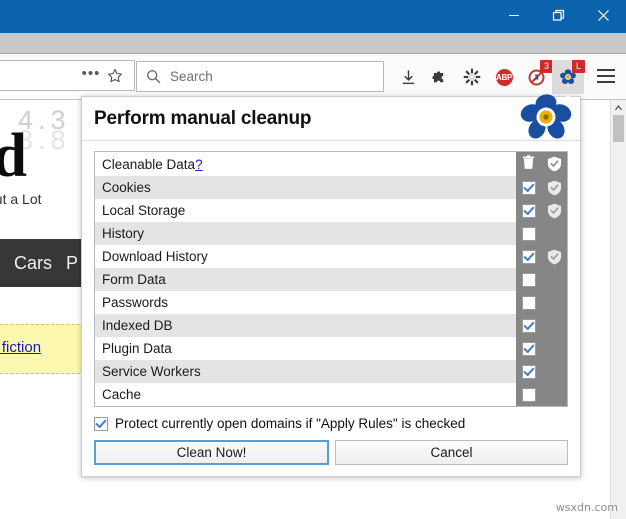  What do you see at coordinates (331, 233) in the screenshot?
I see `table-row: History` at bounding box center [331, 233].